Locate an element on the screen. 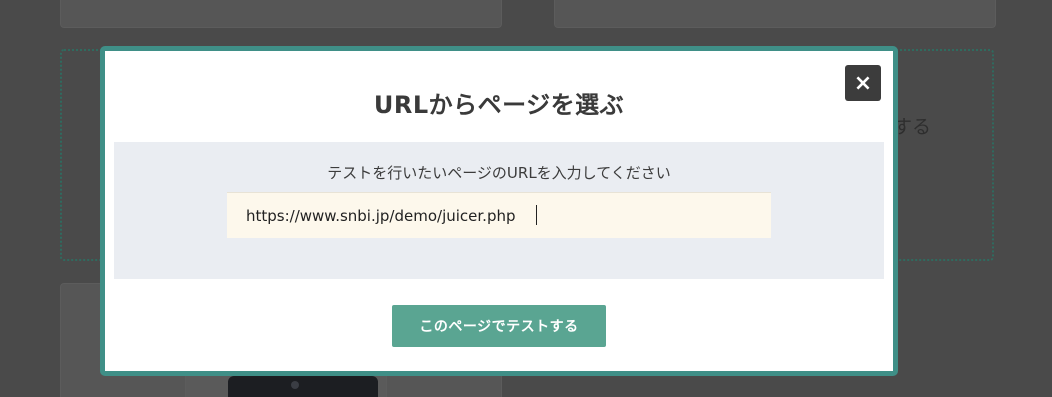 Image resolution: width=1052 pixels, height=397 pixels. close-icon: × is located at coordinates (863, 83).